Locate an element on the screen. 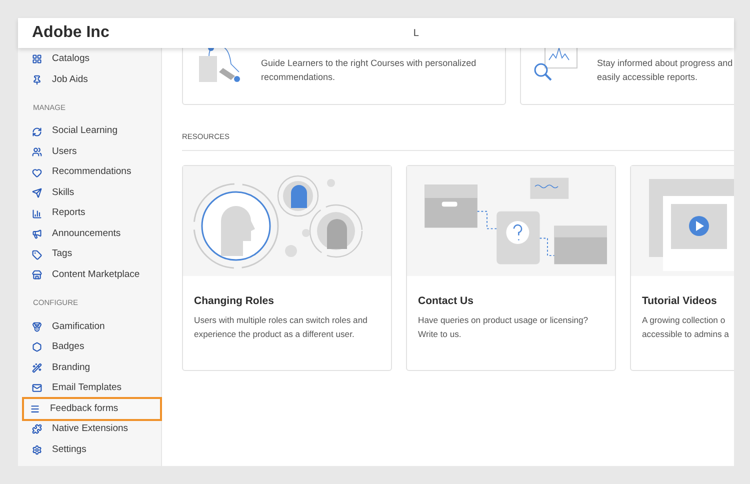  medal-icon is located at coordinates (37, 327).